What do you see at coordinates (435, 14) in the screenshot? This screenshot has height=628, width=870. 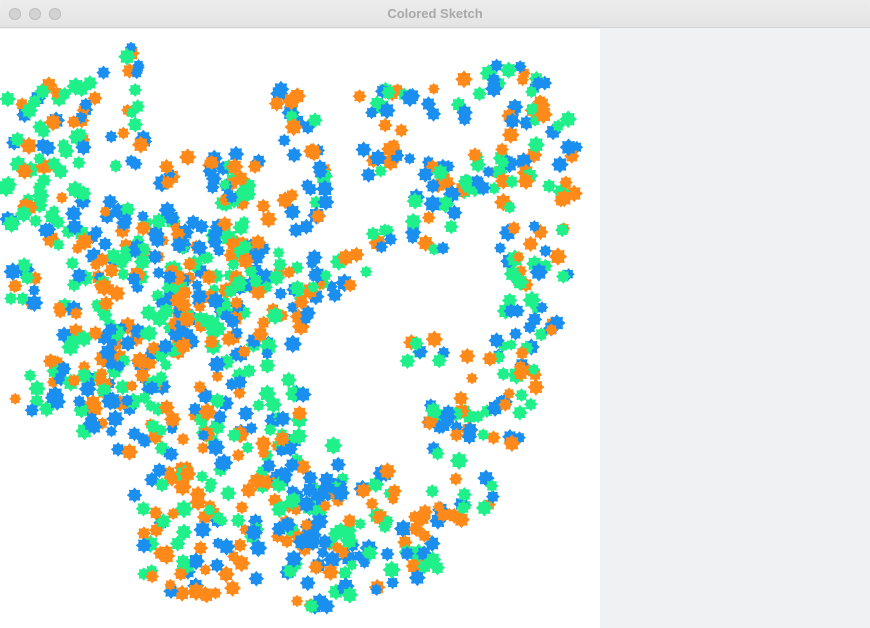 I see `title-bar: Colored Sketch` at bounding box center [435, 14].